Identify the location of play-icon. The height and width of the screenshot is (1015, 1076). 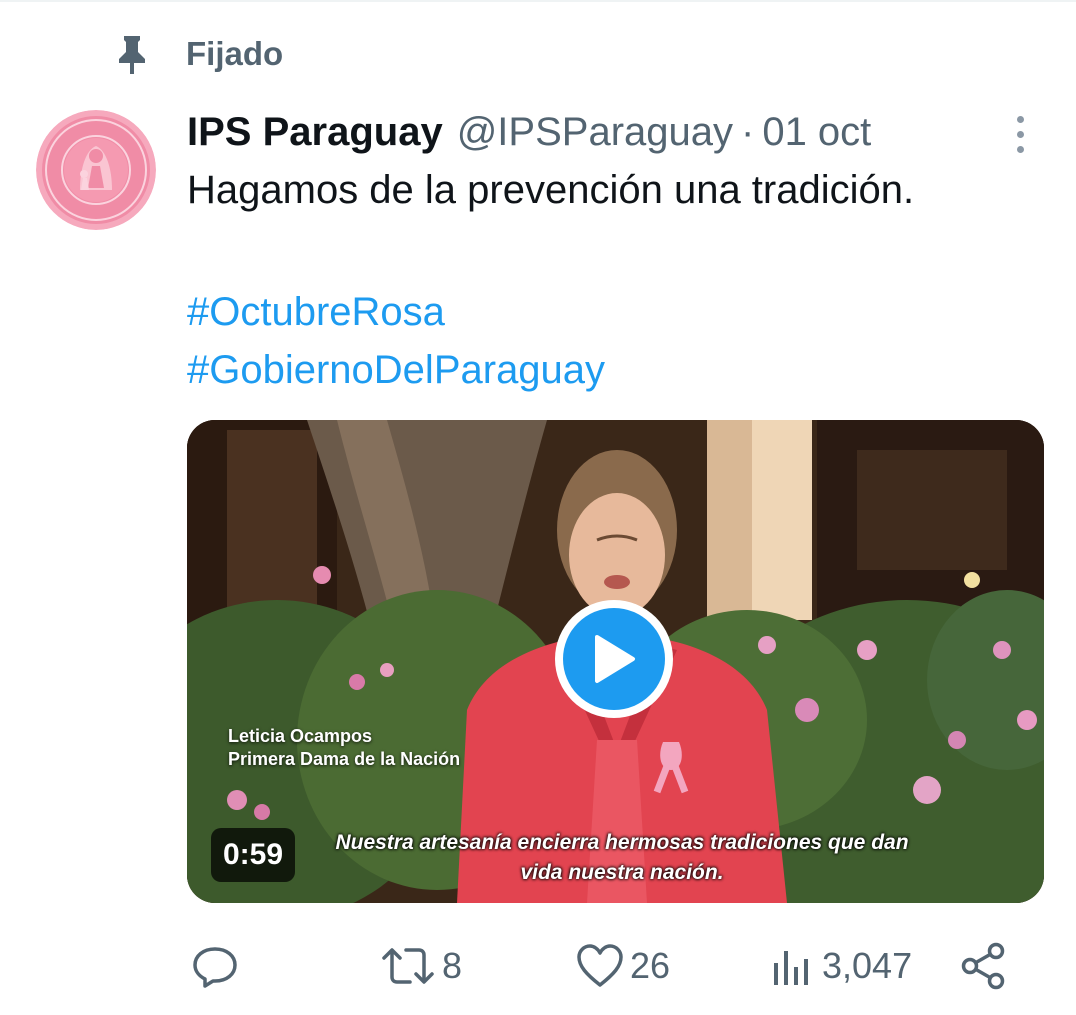
(615, 659).